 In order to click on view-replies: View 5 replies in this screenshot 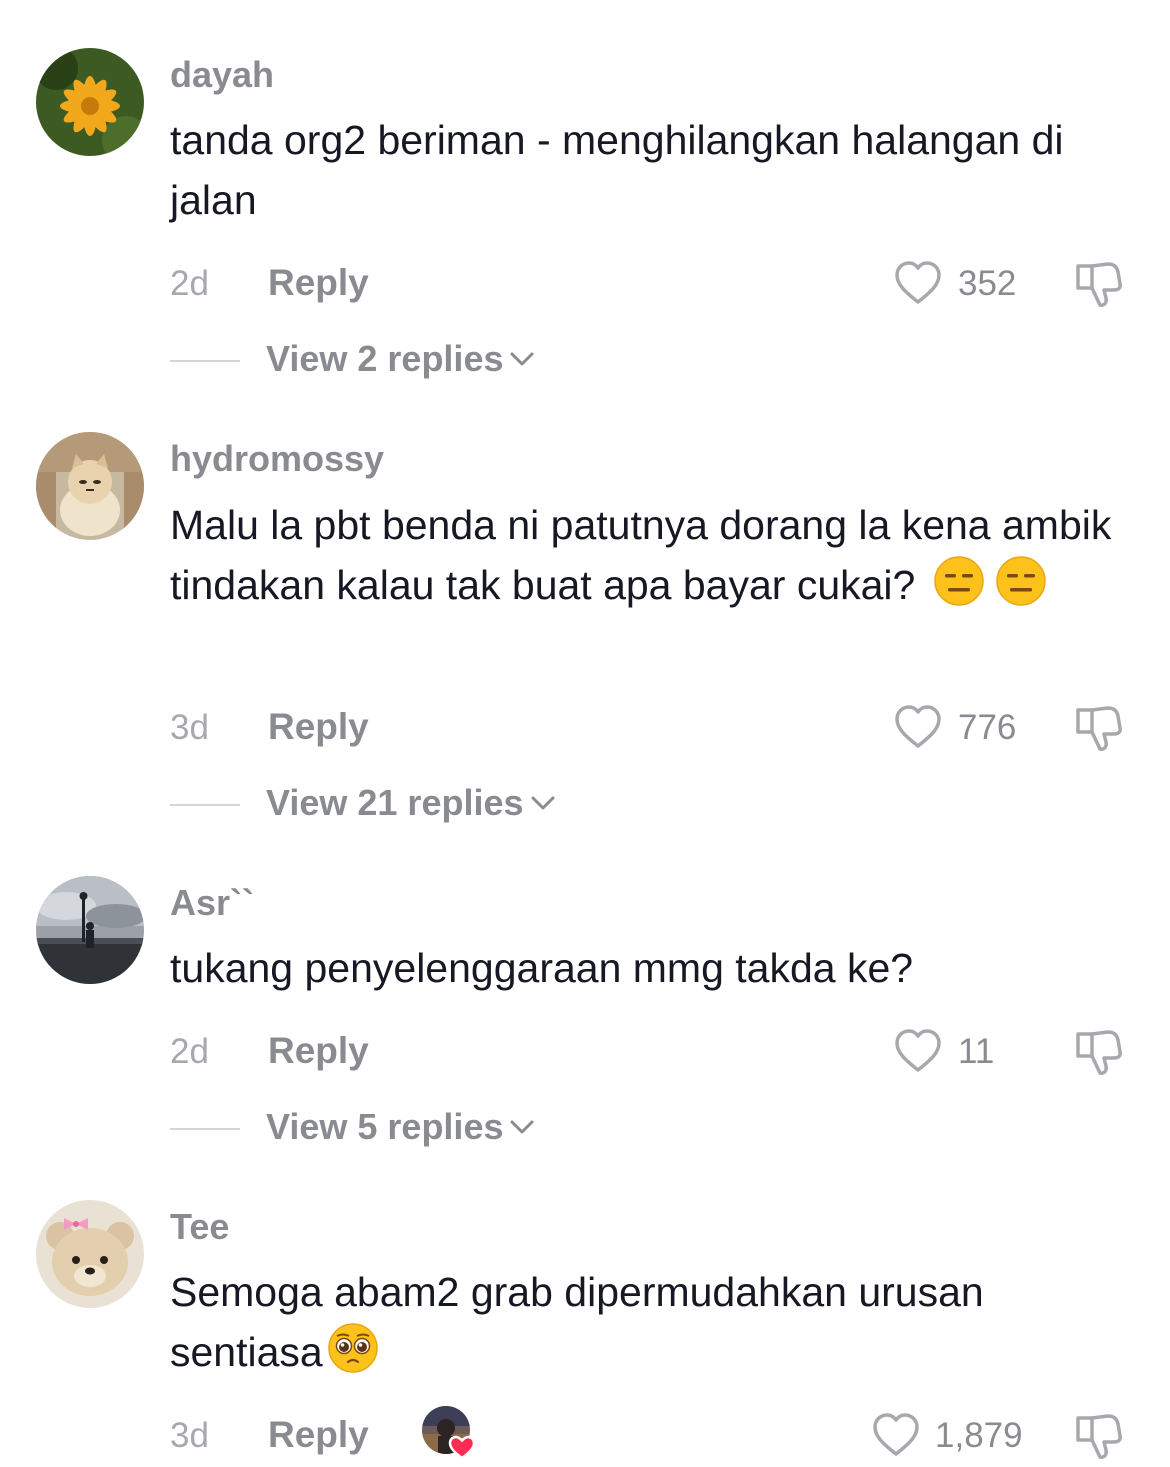, I will do `click(585, 1128)`.